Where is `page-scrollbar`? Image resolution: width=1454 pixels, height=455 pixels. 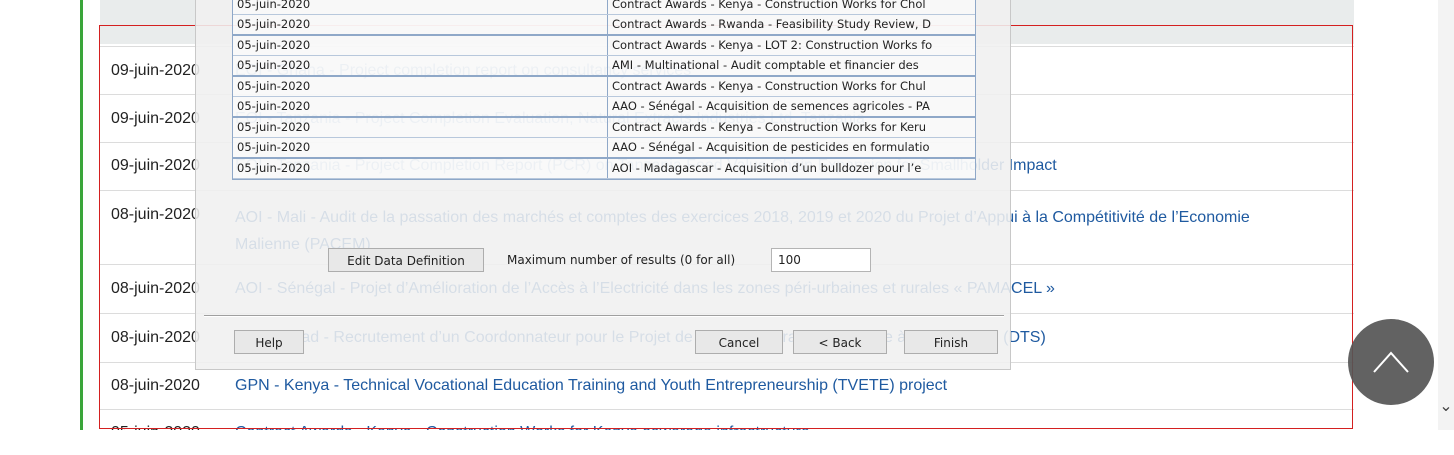 page-scrollbar is located at coordinates (1446, 215).